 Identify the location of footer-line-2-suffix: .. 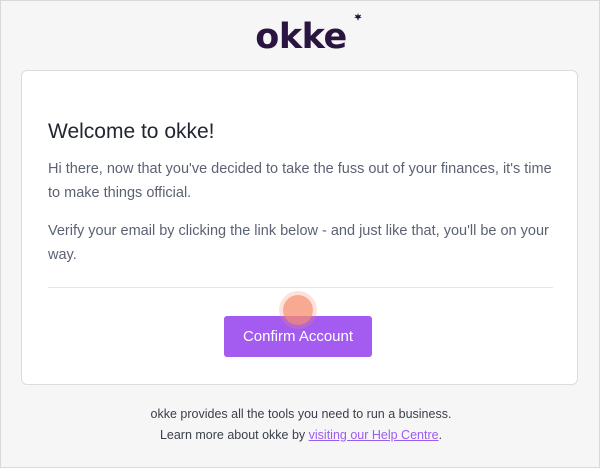
(440, 435).